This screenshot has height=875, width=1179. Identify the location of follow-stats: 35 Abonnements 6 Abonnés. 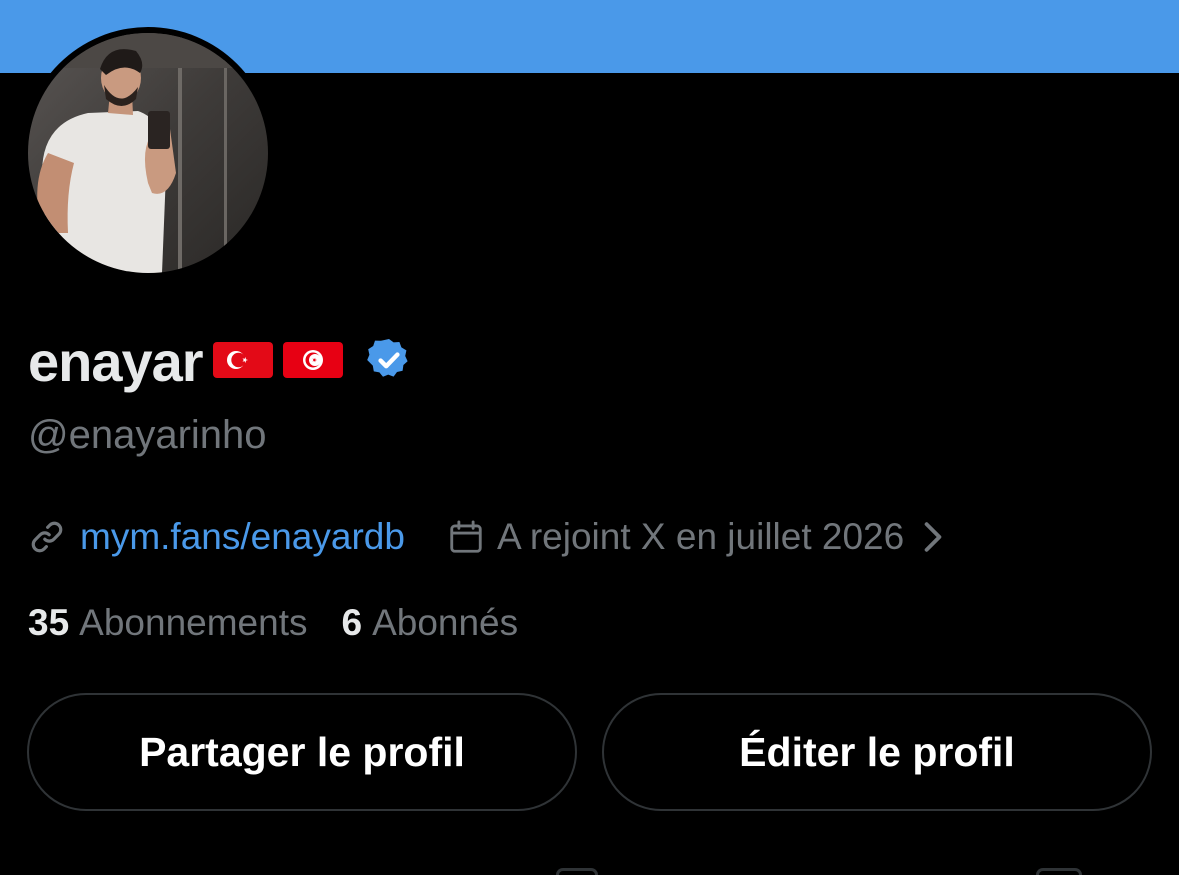
(273, 623).